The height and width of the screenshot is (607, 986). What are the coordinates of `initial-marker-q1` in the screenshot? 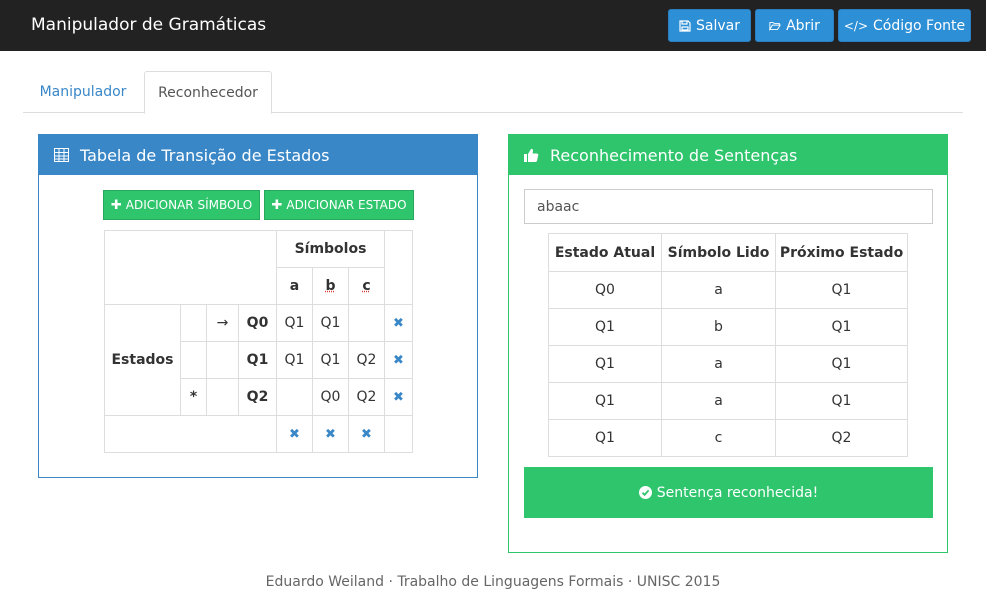 It's located at (222, 360).